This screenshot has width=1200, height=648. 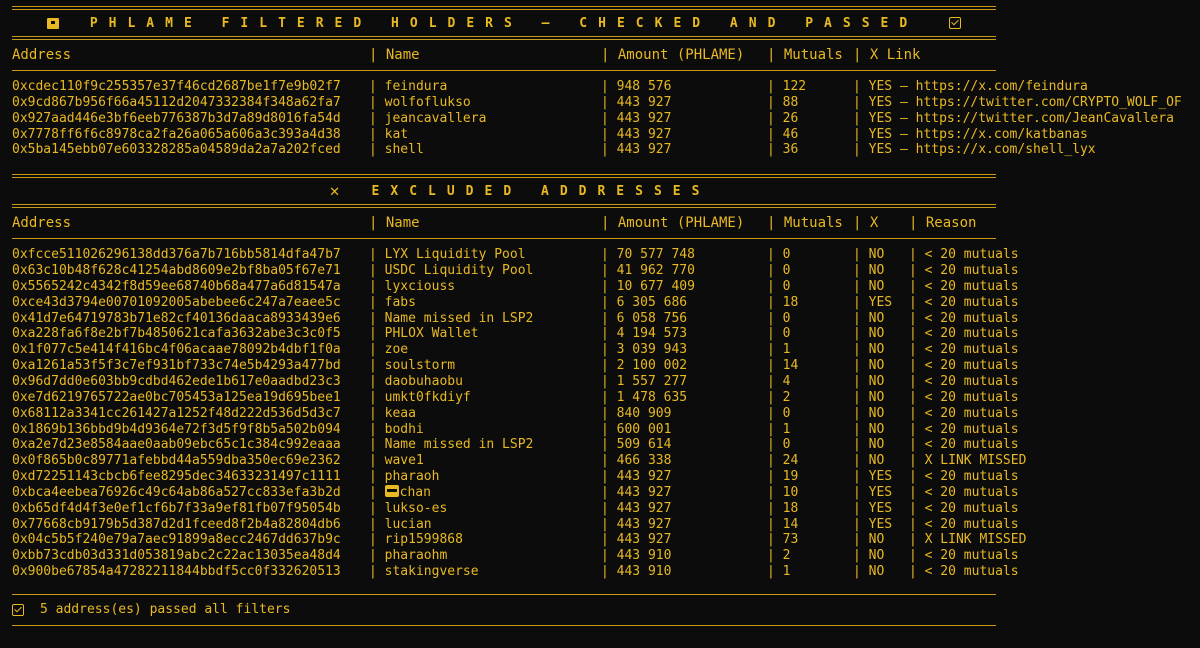 What do you see at coordinates (1023, 87) in the screenshot?
I see `xlink-cell: YES — https://x.com/feindura` at bounding box center [1023, 87].